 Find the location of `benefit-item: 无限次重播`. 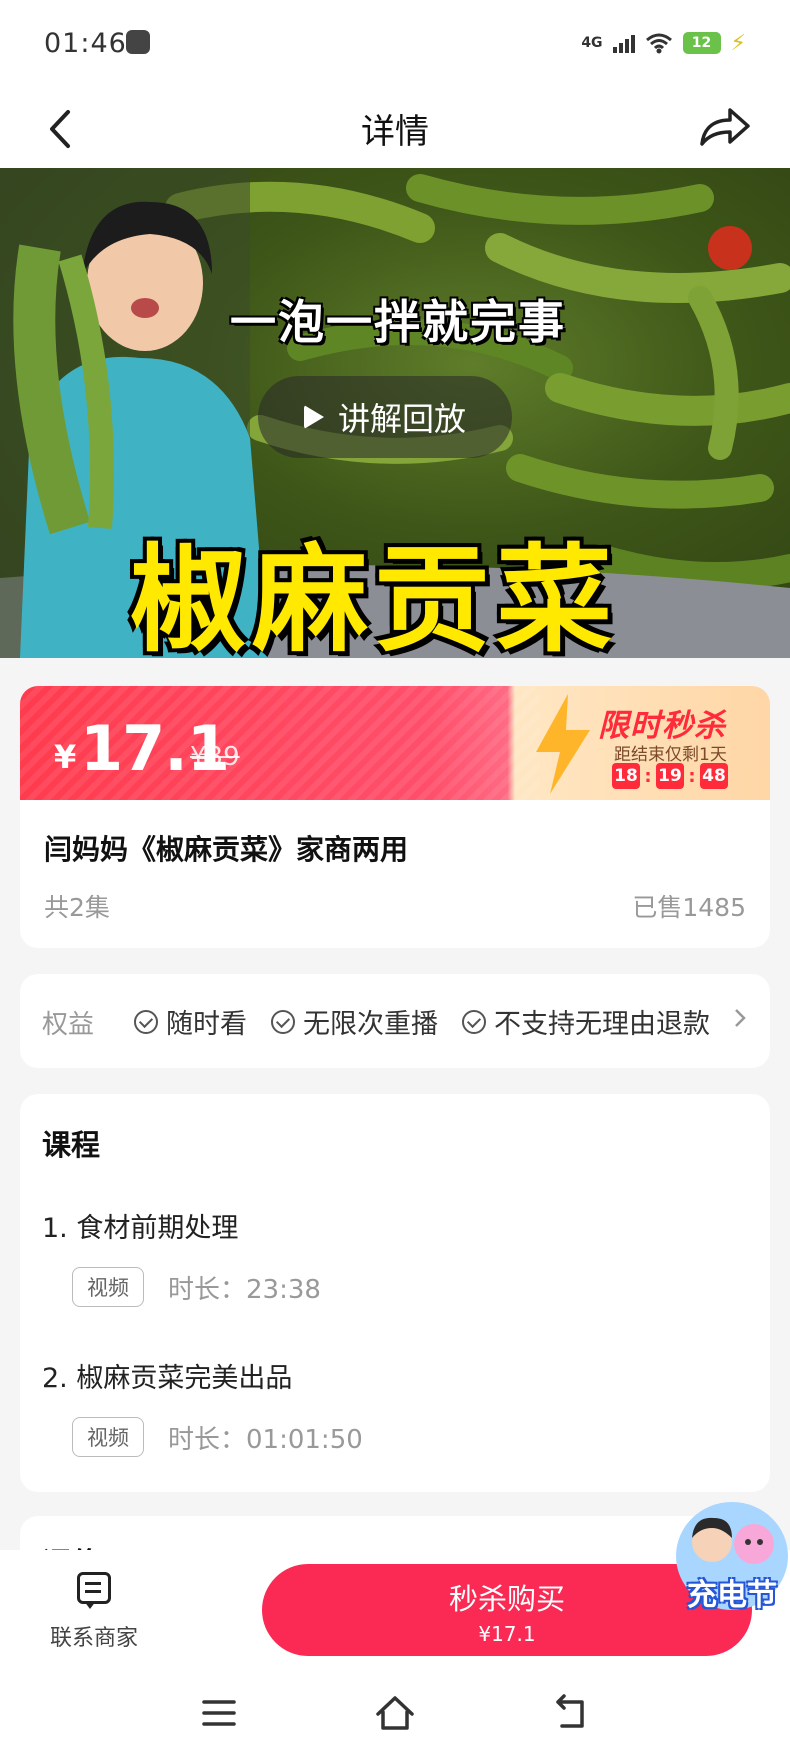

benefit-item: 无限次重播 is located at coordinates (354, 1021).